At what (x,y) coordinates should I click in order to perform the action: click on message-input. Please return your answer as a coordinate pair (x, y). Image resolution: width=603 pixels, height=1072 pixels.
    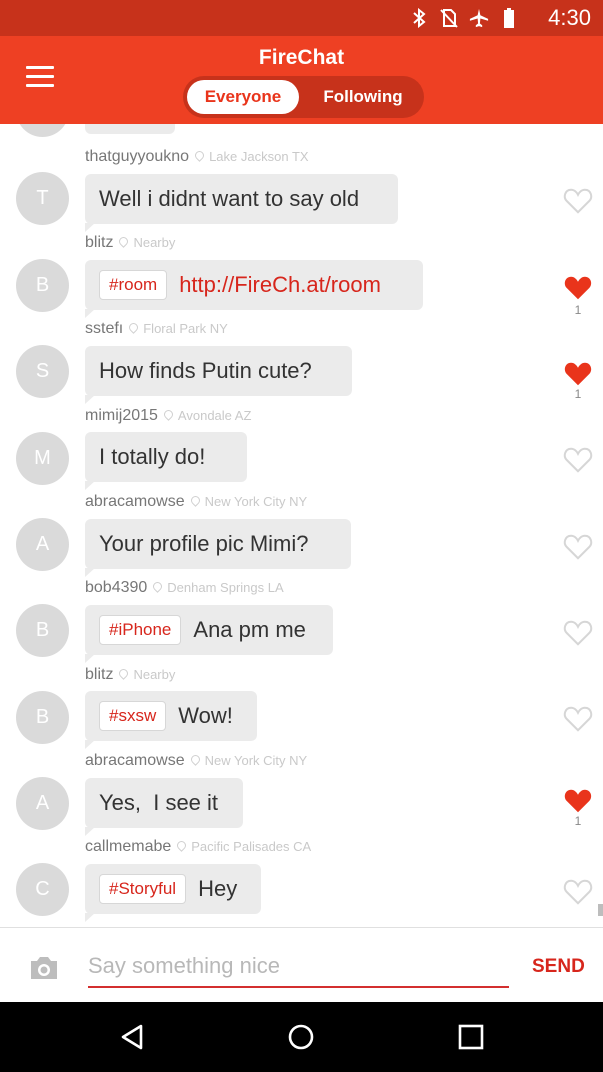
    Looking at the image, I should click on (298, 967).